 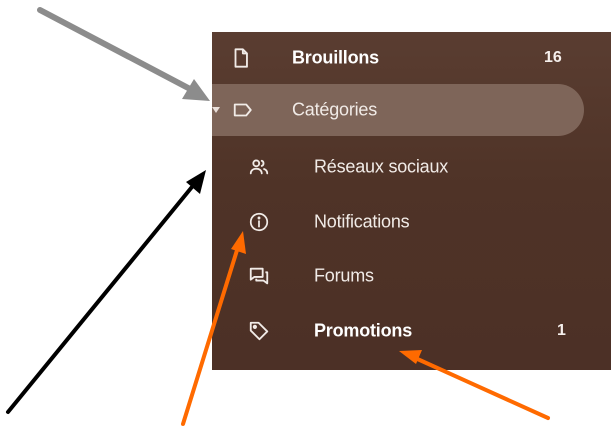 What do you see at coordinates (335, 109) in the screenshot?
I see `sidebar-item-label: Catégories` at bounding box center [335, 109].